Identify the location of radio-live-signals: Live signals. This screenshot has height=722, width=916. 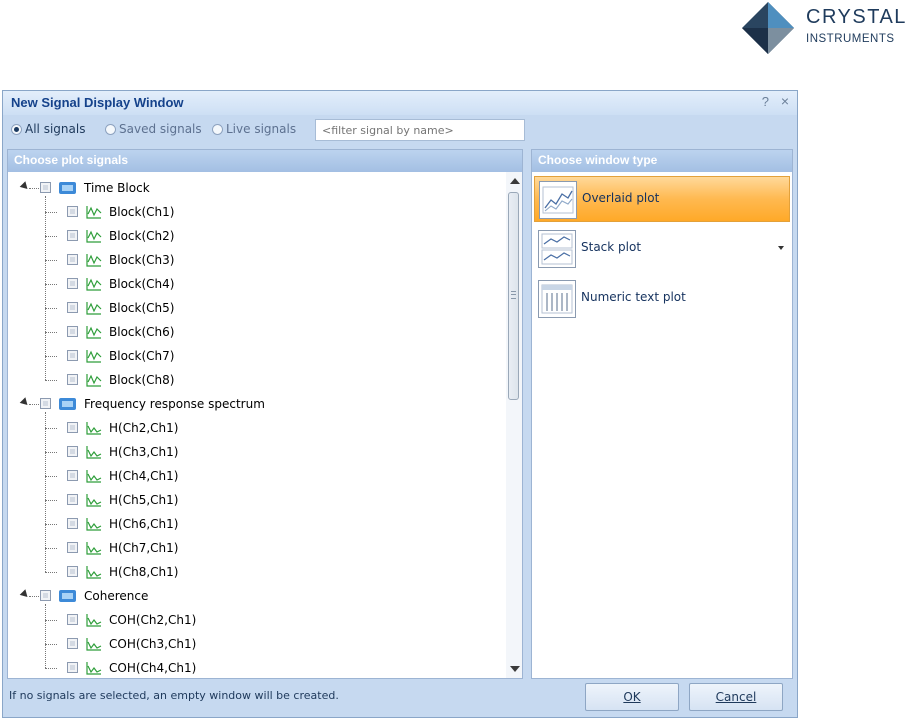
(254, 129).